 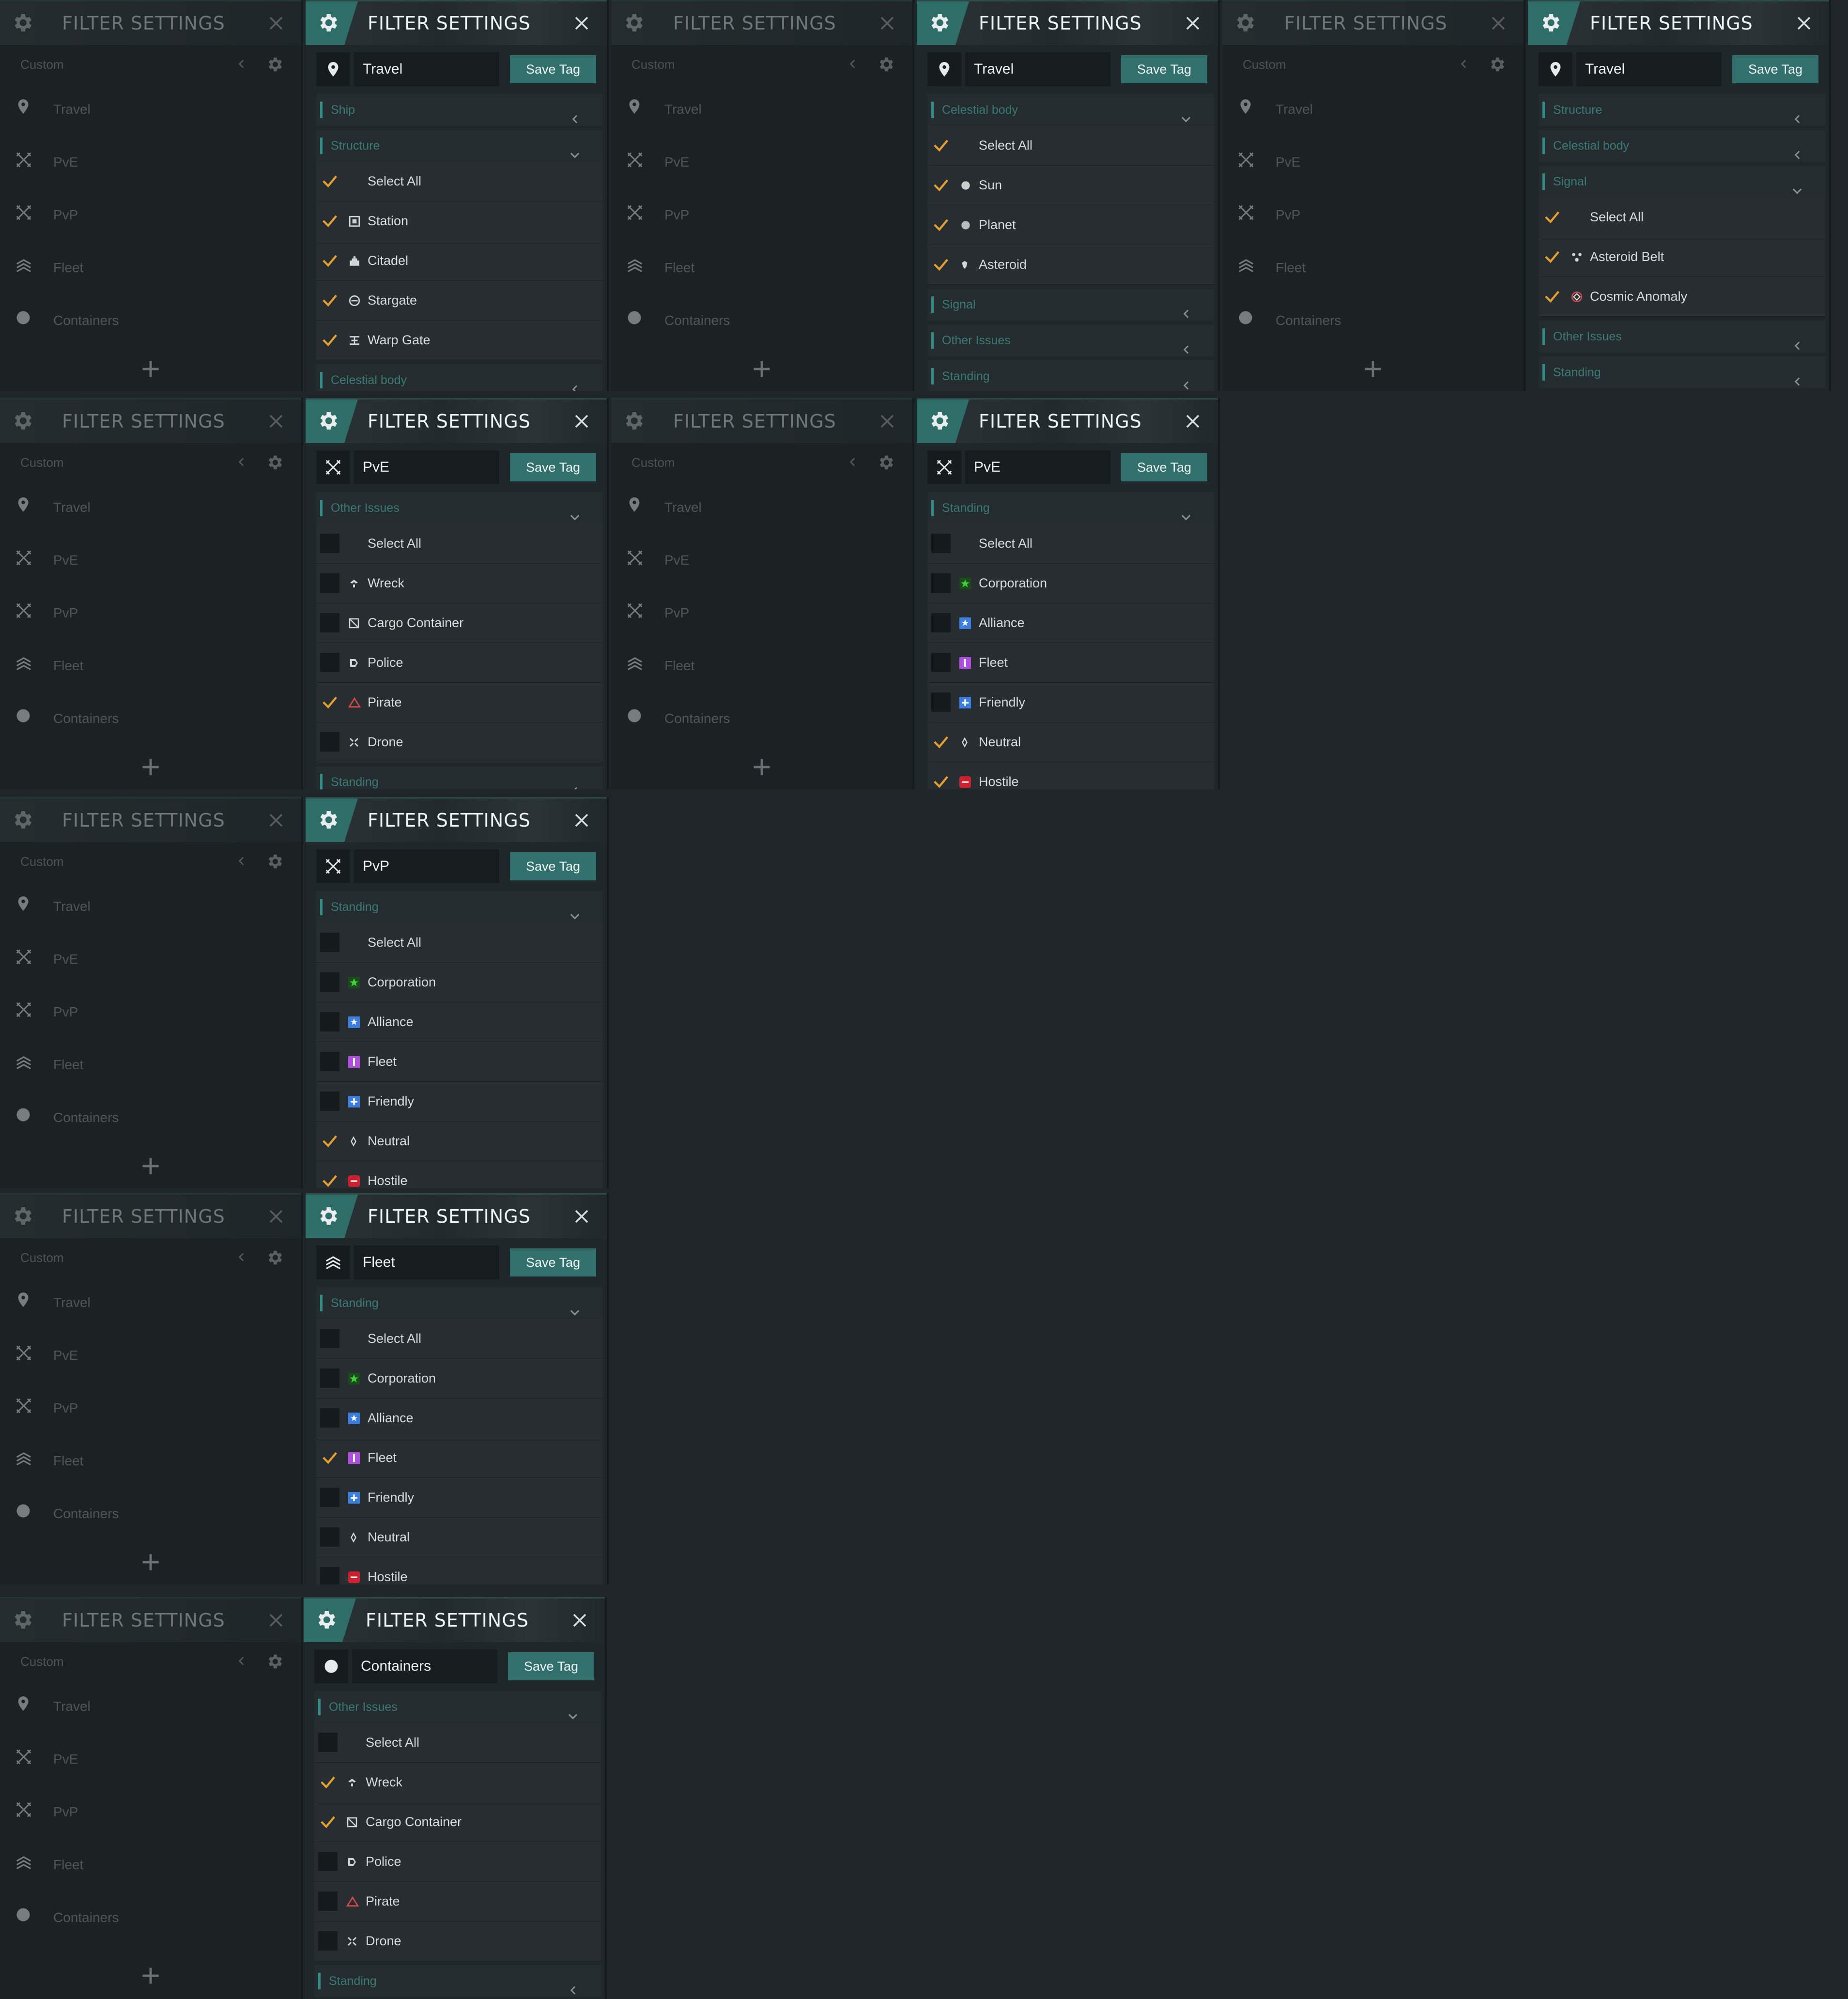 What do you see at coordinates (460, 1498) in the screenshot?
I see `filter-row: Friendly` at bounding box center [460, 1498].